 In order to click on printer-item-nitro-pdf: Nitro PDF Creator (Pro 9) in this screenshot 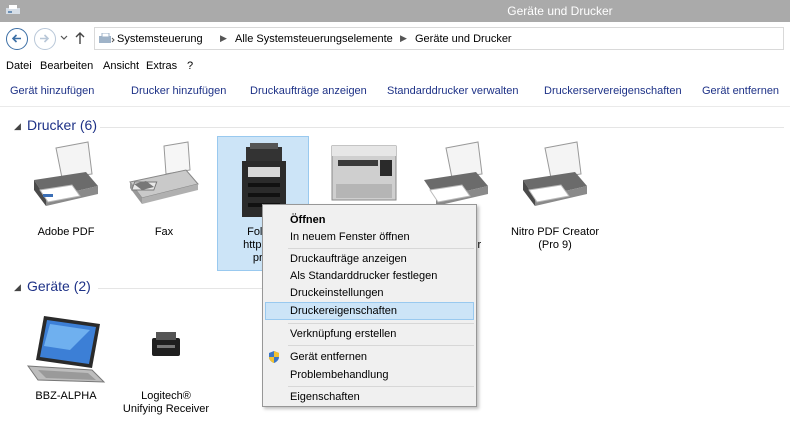, I will do `click(555, 195)`.